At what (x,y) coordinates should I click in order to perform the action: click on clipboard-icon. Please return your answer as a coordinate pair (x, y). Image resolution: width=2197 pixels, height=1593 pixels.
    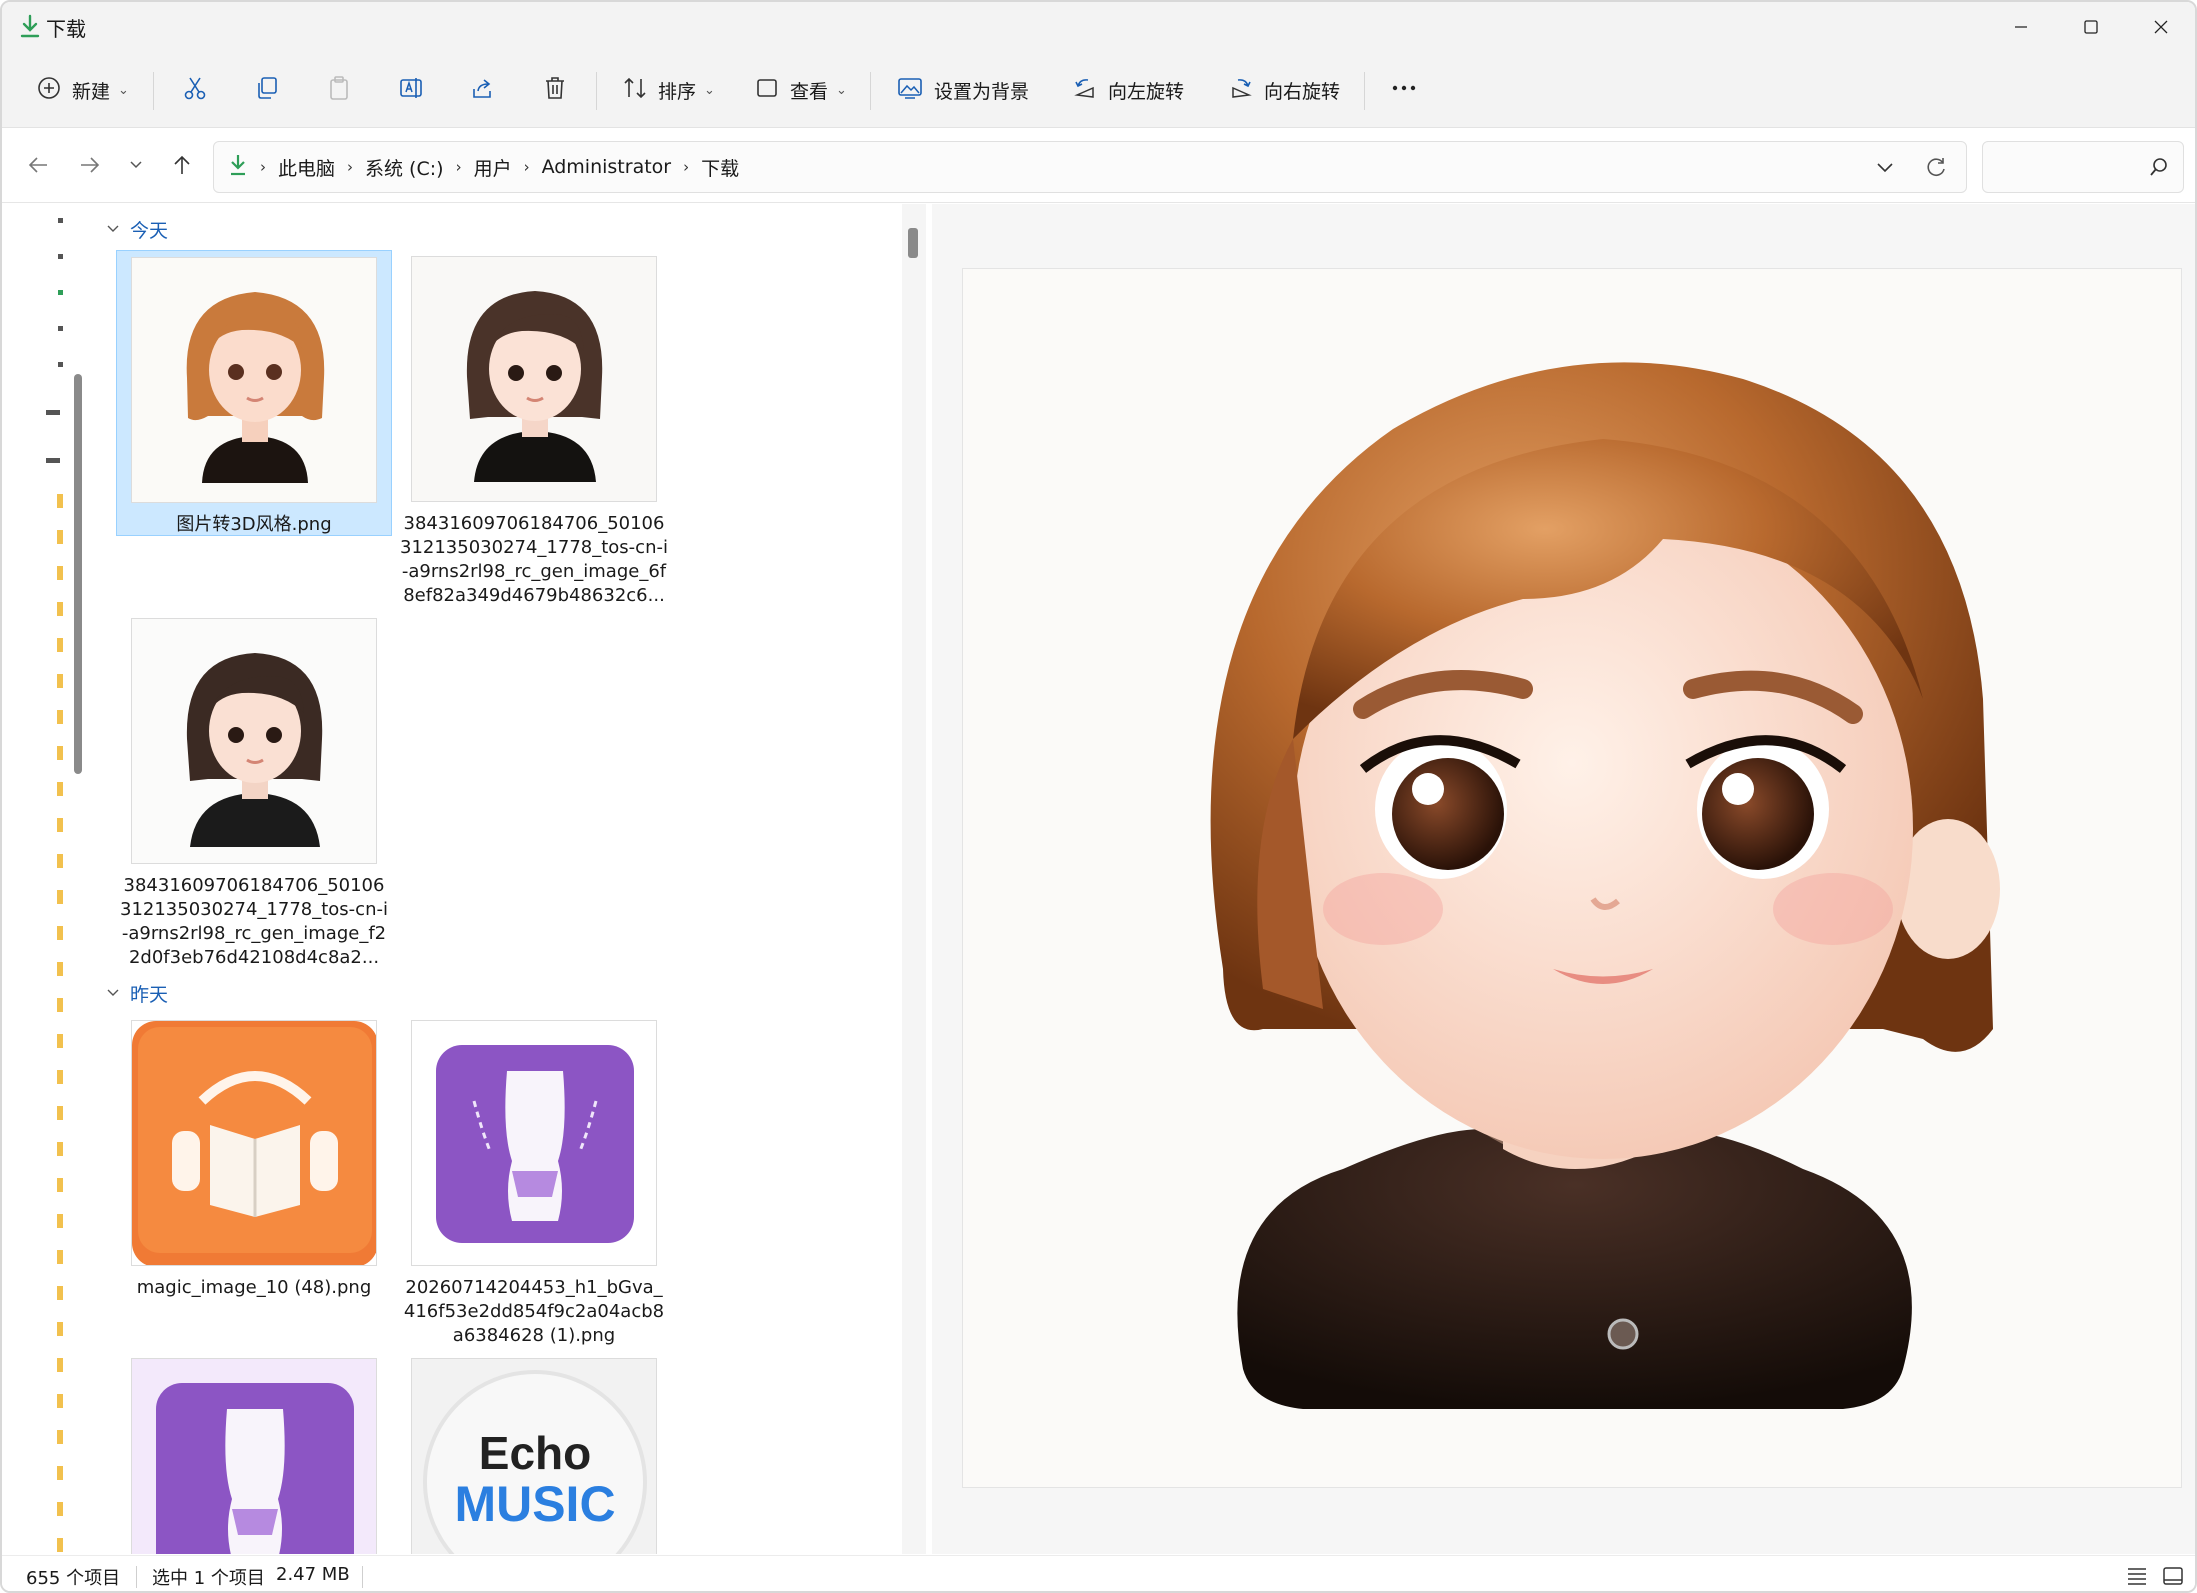
    Looking at the image, I should click on (339, 90).